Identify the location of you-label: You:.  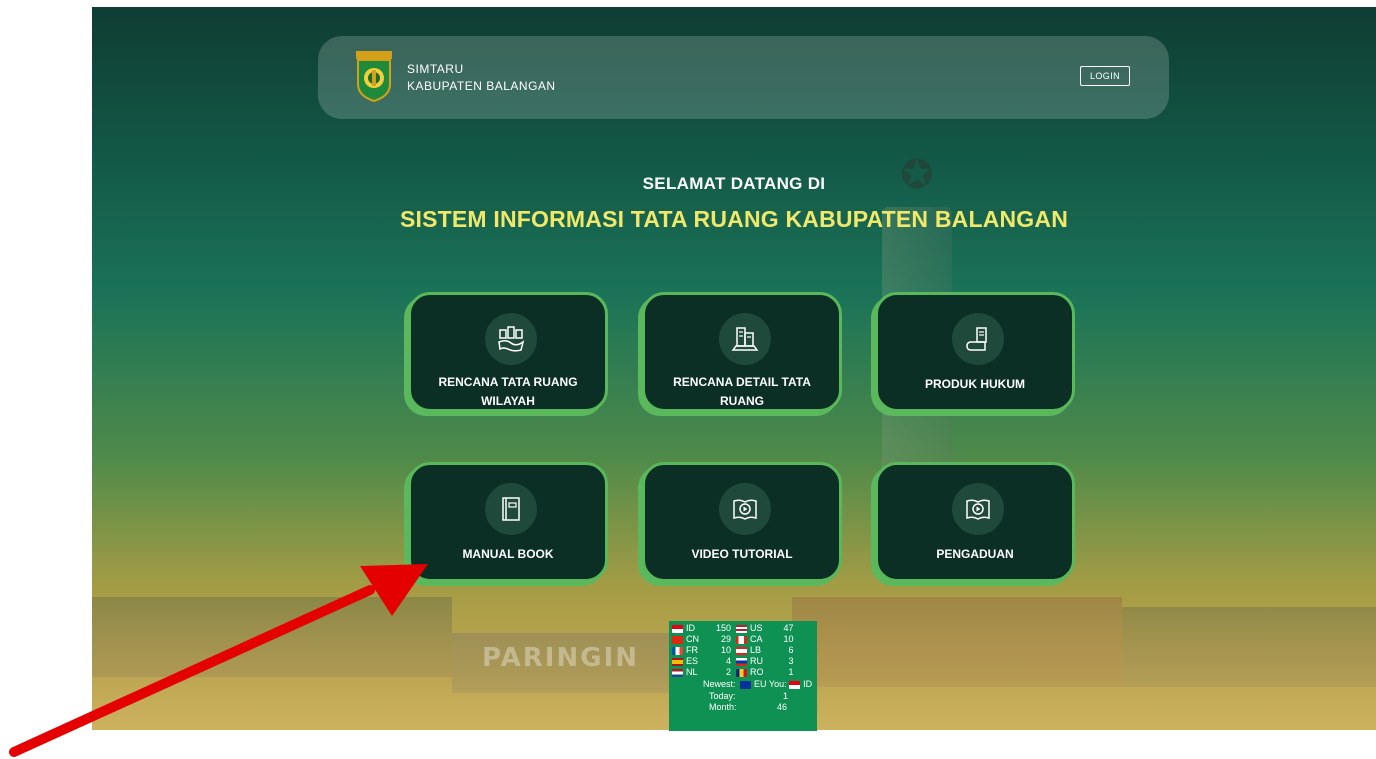
(777, 684).